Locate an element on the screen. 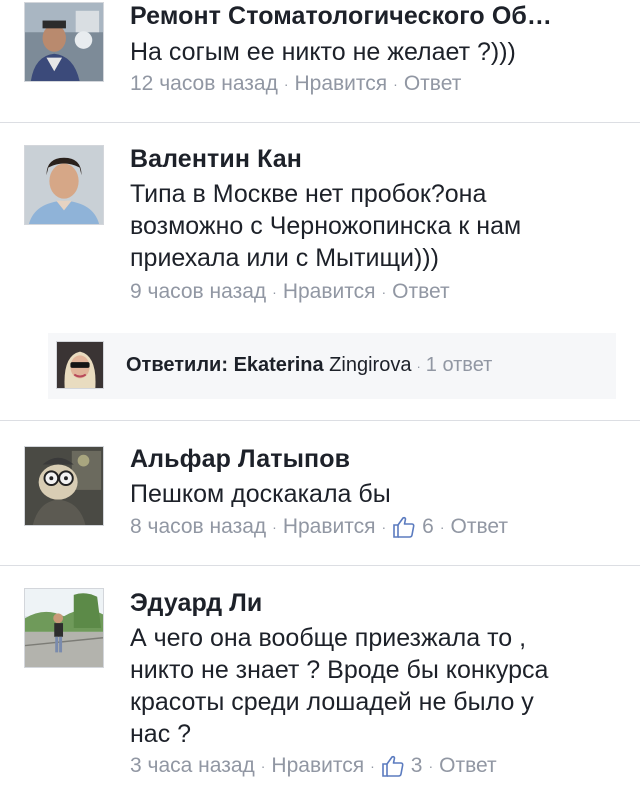 The height and width of the screenshot is (795, 640). comment-author: Валентин Кан is located at coordinates (216, 159).